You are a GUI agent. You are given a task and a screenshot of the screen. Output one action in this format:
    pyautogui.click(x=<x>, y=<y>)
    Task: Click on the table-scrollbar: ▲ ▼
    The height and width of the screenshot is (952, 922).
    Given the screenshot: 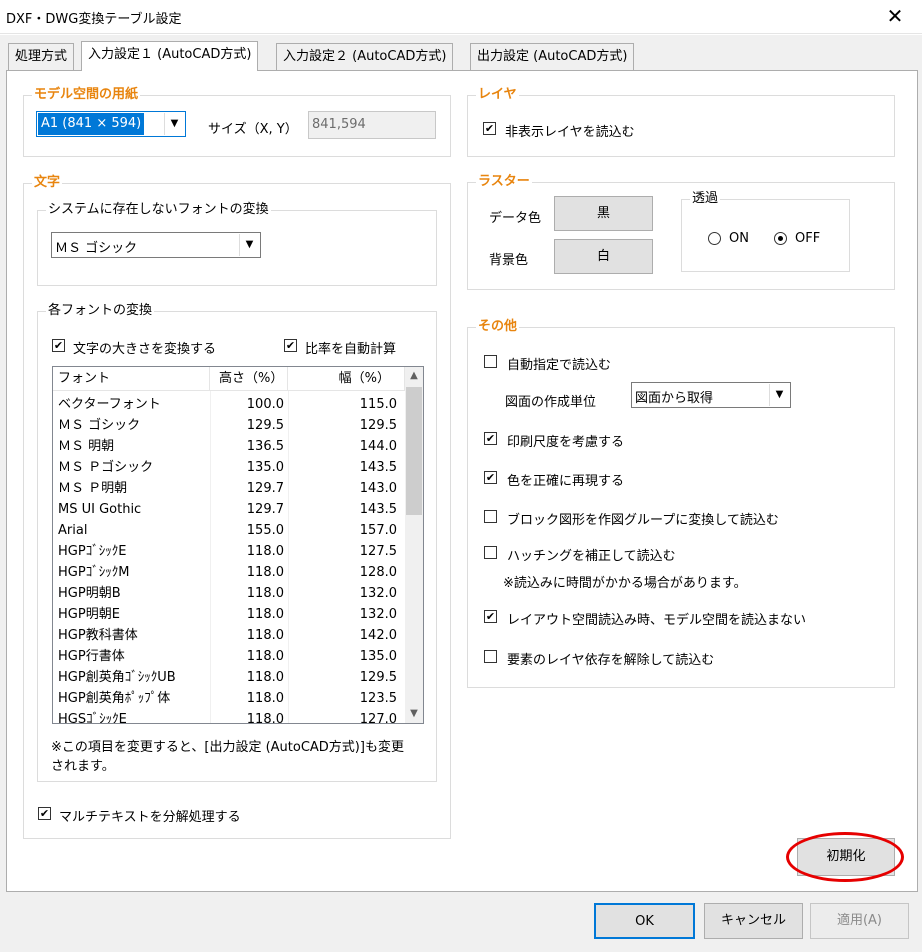 What is the action you would take?
    pyautogui.click(x=414, y=545)
    